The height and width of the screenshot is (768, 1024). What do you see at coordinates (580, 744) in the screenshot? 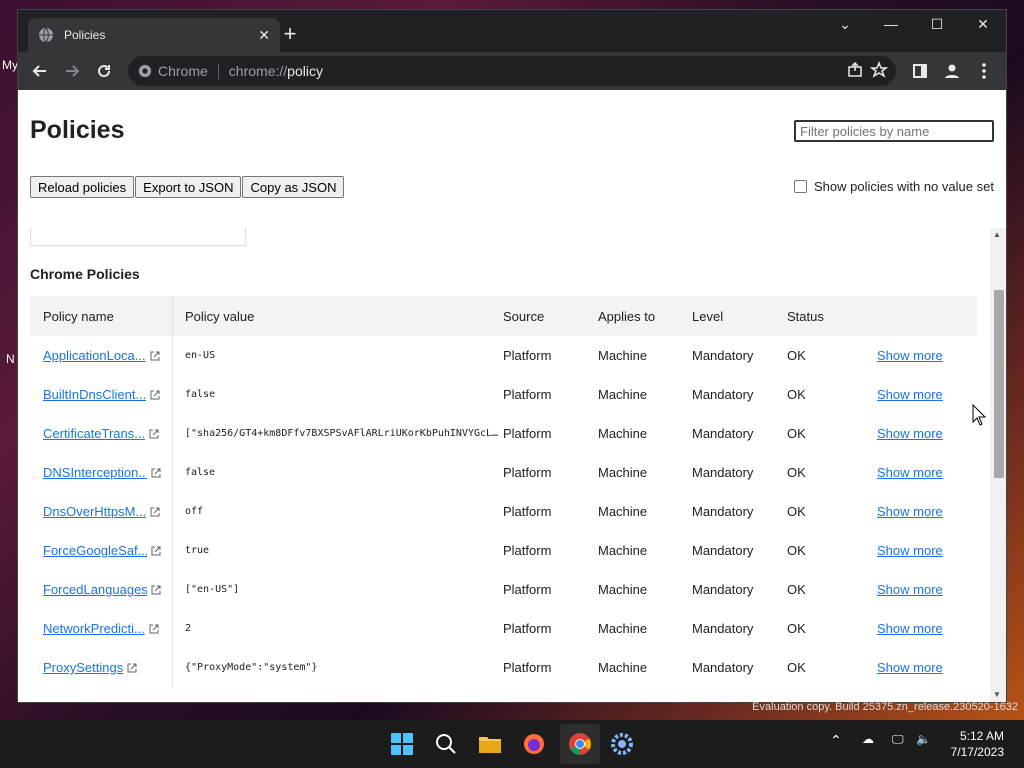
I see `chrome-taskbar-button` at bounding box center [580, 744].